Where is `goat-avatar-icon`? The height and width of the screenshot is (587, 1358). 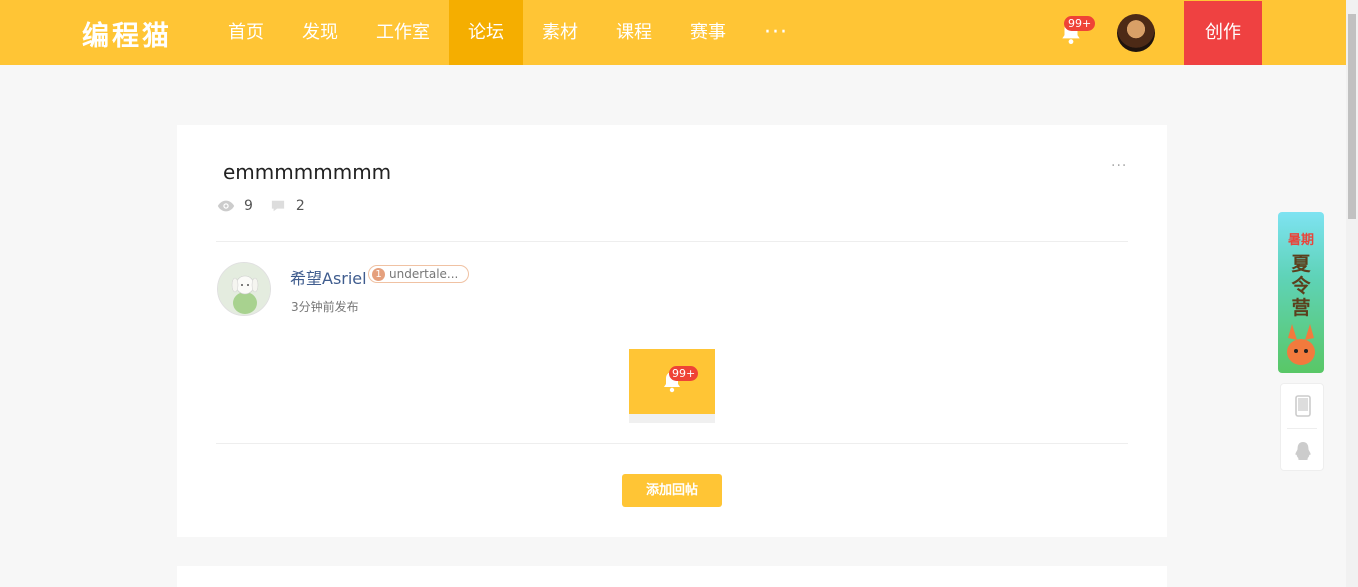
goat-avatar-icon is located at coordinates (244, 289).